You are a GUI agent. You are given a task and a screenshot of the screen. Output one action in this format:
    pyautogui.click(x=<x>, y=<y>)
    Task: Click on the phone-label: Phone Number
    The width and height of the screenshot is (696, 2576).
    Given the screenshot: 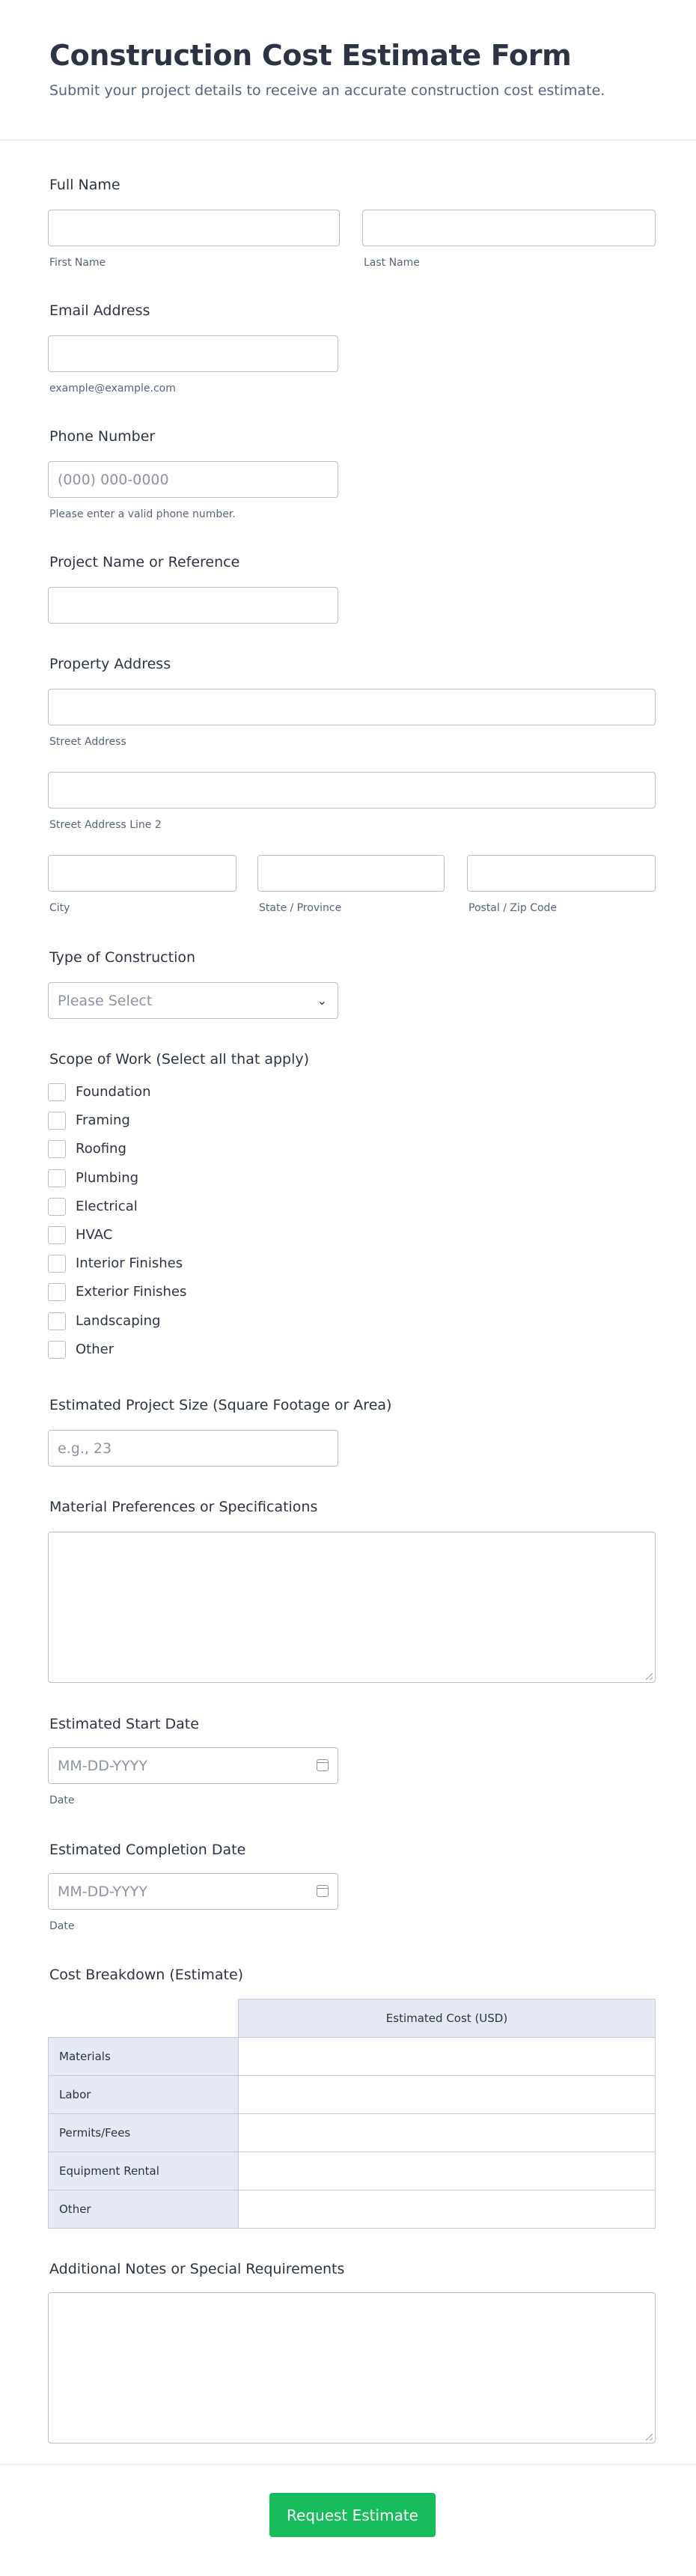 What is the action you would take?
    pyautogui.click(x=103, y=436)
    